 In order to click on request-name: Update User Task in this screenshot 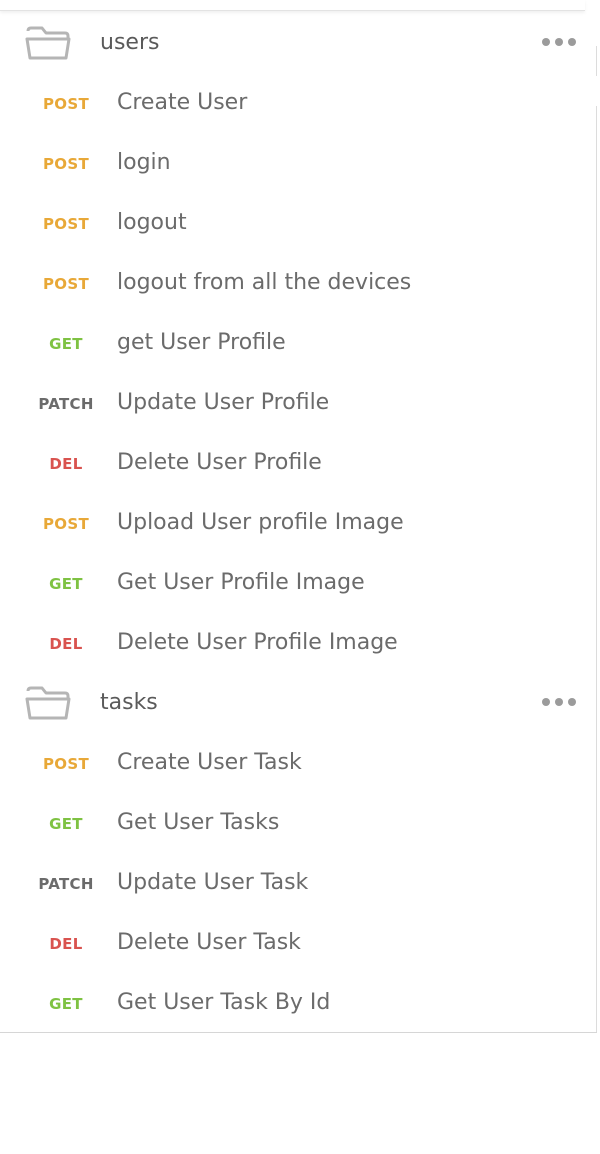, I will do `click(213, 882)`.